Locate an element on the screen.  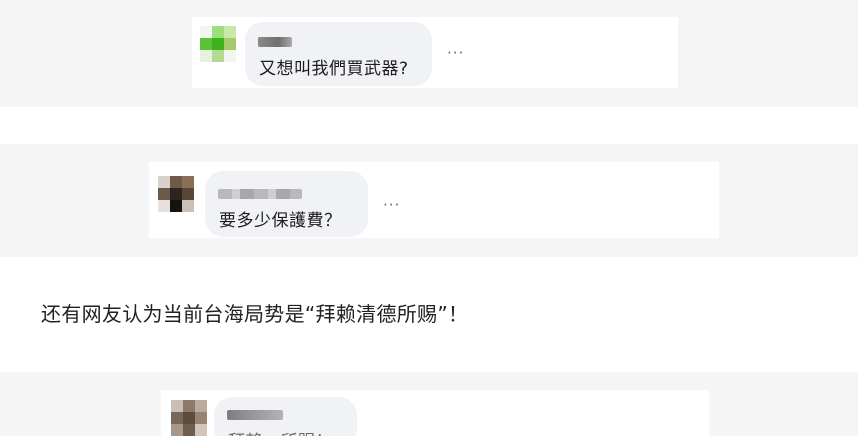
comment-text: 要多少保護費？ is located at coordinates (280, 221).